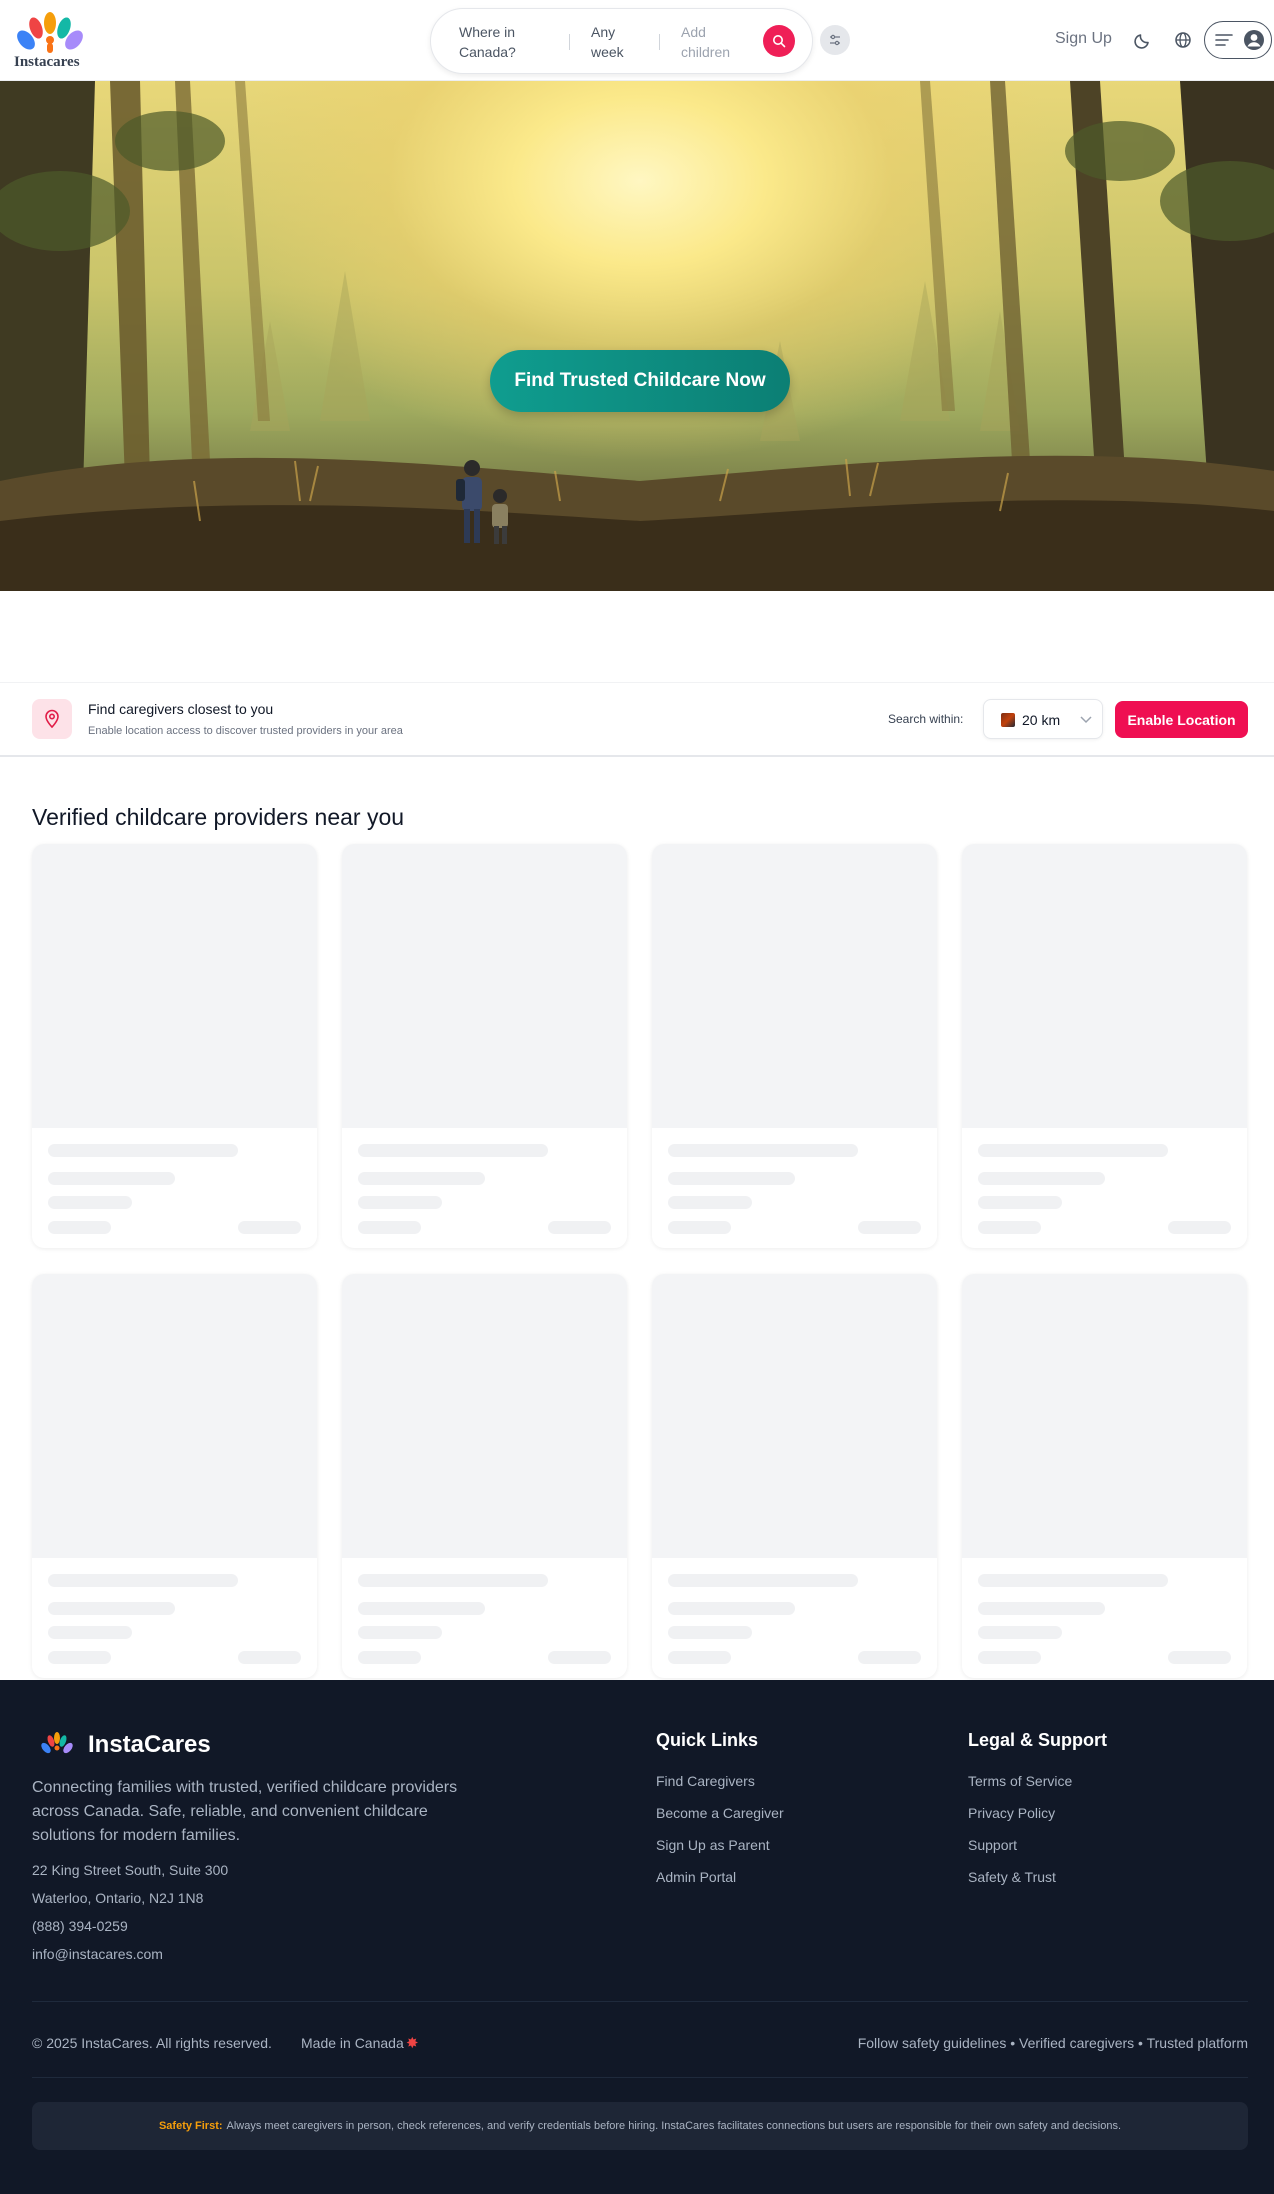  Describe the element at coordinates (696, 1877) in the screenshot. I see `footer-link-admin-portal: Admin Portal` at that location.